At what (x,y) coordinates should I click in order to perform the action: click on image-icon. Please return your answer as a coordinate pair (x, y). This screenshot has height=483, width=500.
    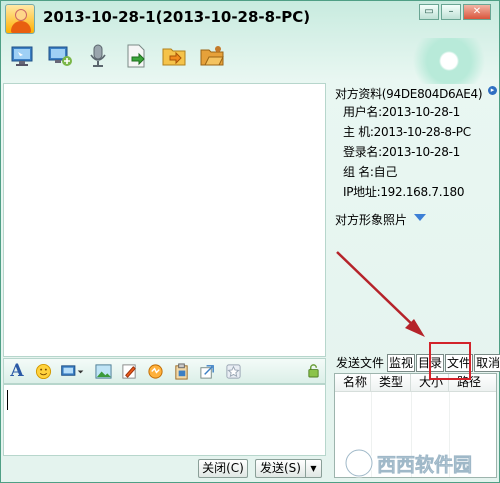
    Looking at the image, I should click on (103, 371).